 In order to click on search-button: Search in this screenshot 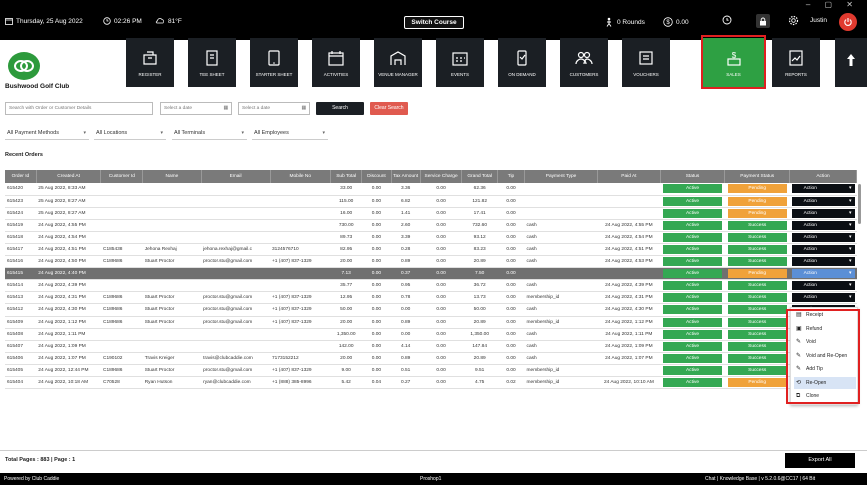, I will do `click(340, 108)`.